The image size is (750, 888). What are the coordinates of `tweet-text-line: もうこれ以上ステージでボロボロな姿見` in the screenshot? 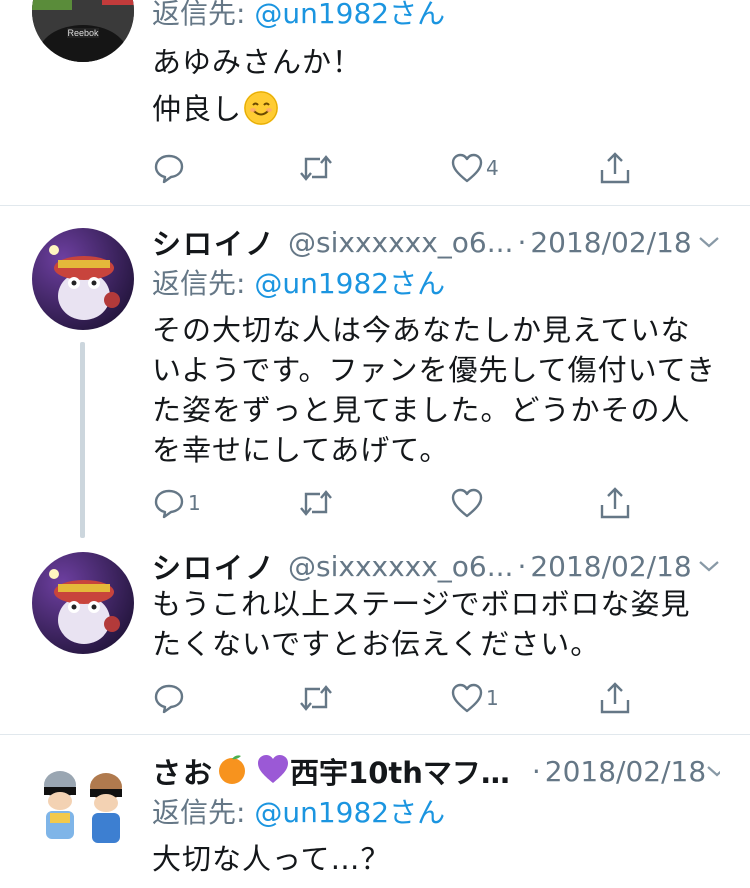 It's located at (421, 604).